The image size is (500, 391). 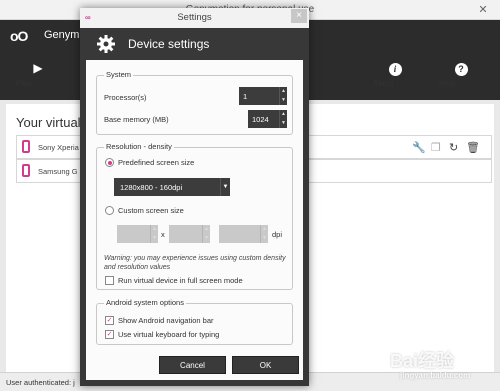 What do you see at coordinates (473, 147) in the screenshot?
I see `trash-icon: 🗑` at bounding box center [473, 147].